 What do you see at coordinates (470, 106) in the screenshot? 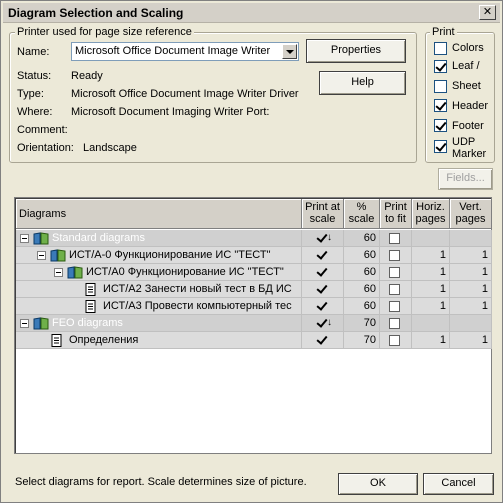
I see `header-label: Header` at bounding box center [470, 106].